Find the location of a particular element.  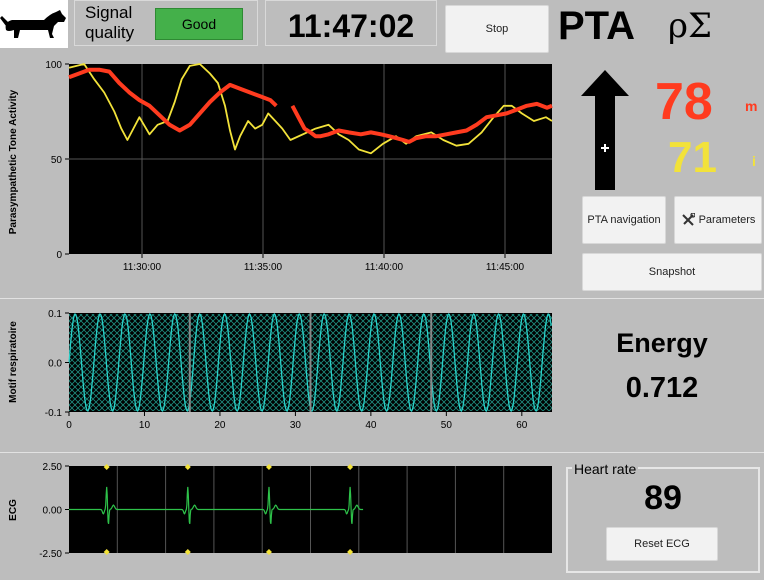

arrow-up-icon is located at coordinates (605, 130).